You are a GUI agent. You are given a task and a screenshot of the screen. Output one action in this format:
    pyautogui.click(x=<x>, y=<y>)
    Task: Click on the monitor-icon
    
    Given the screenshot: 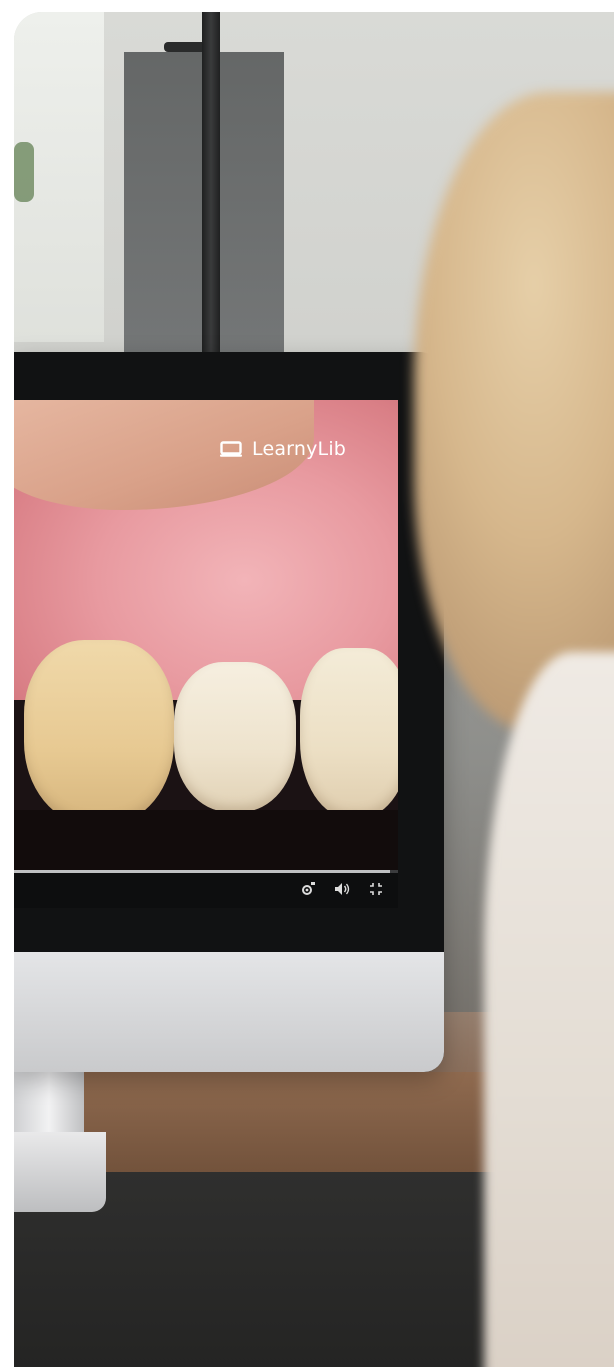 What is the action you would take?
    pyautogui.click(x=231, y=449)
    